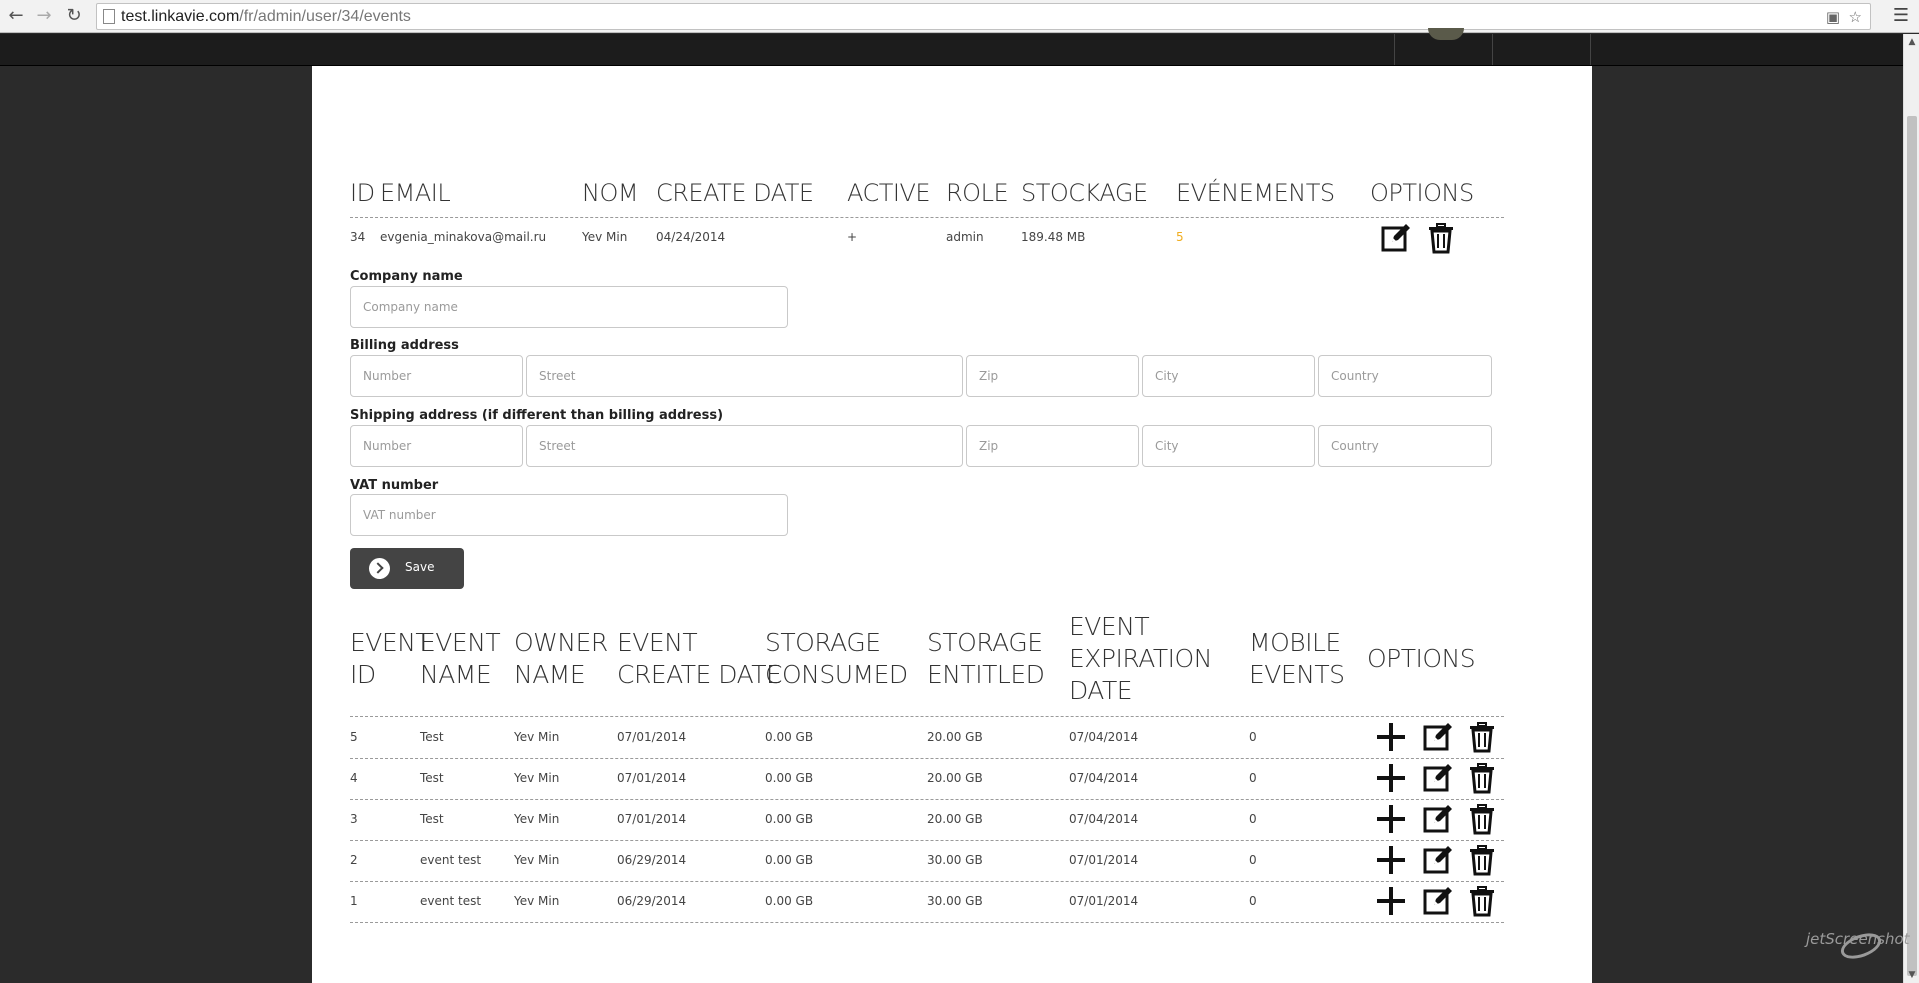  I want to click on header-line: CONSUMED, so click(836, 674).